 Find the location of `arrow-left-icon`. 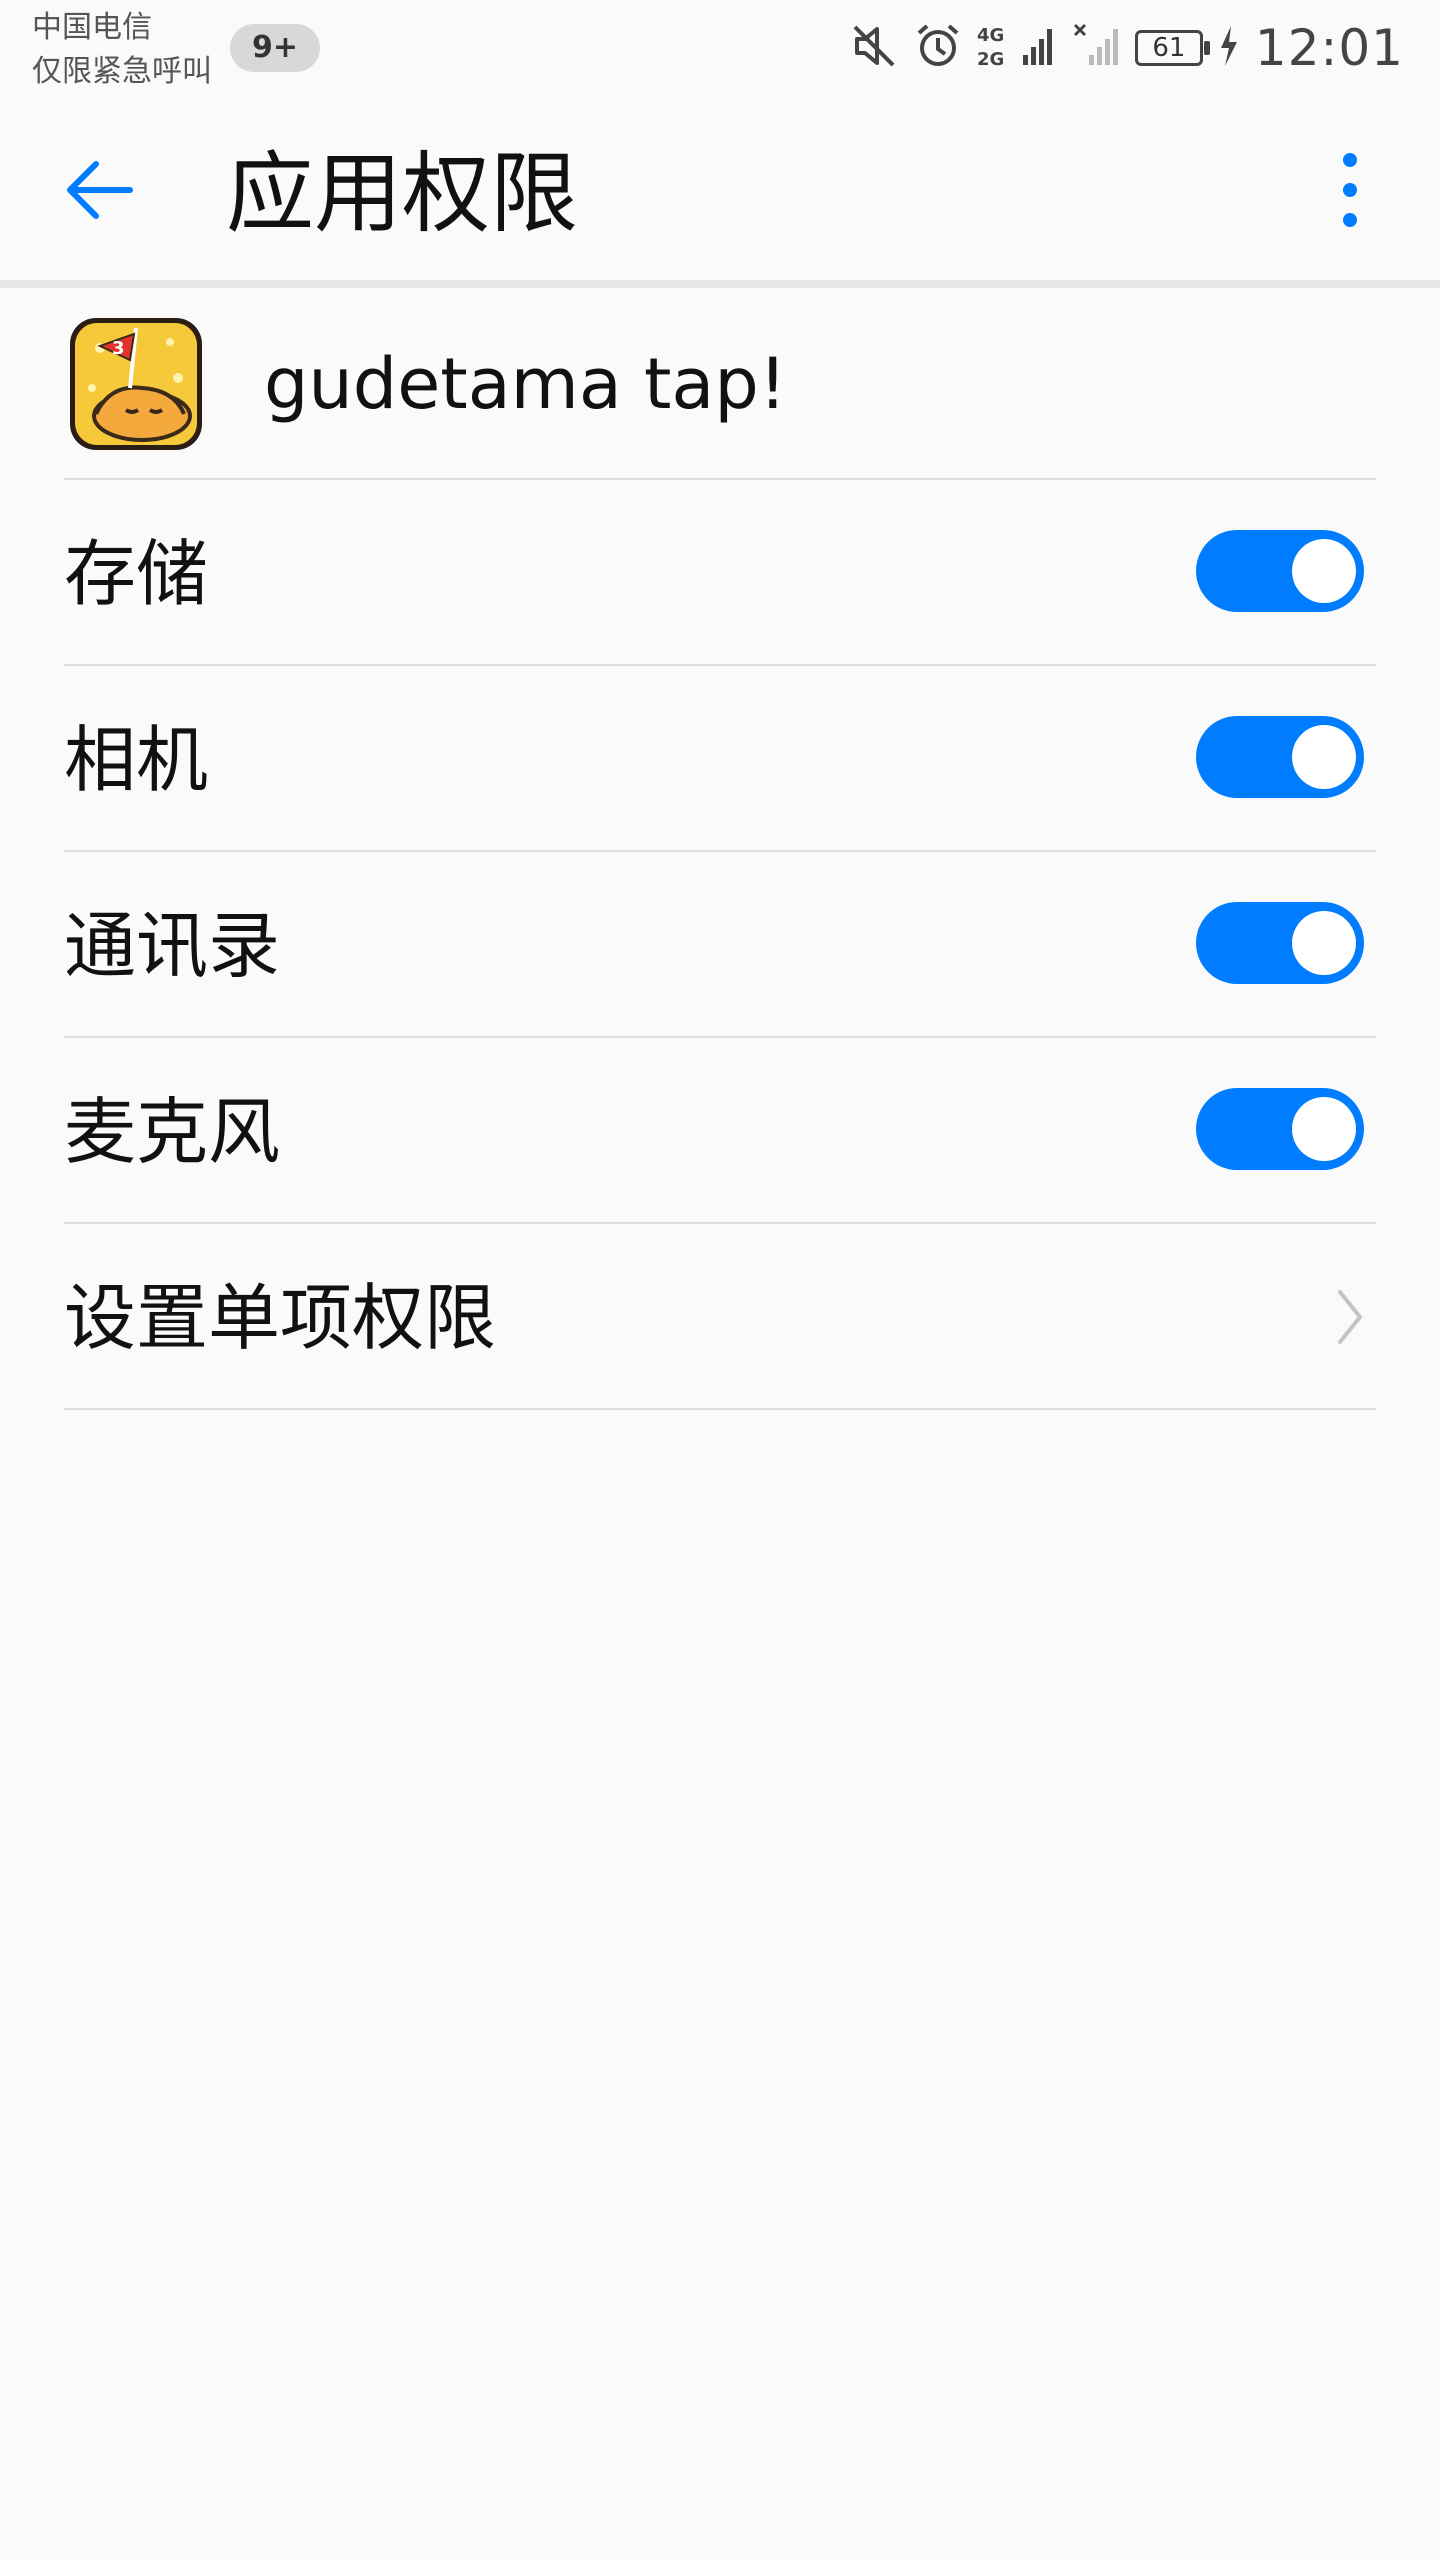

arrow-left-icon is located at coordinates (100, 190).